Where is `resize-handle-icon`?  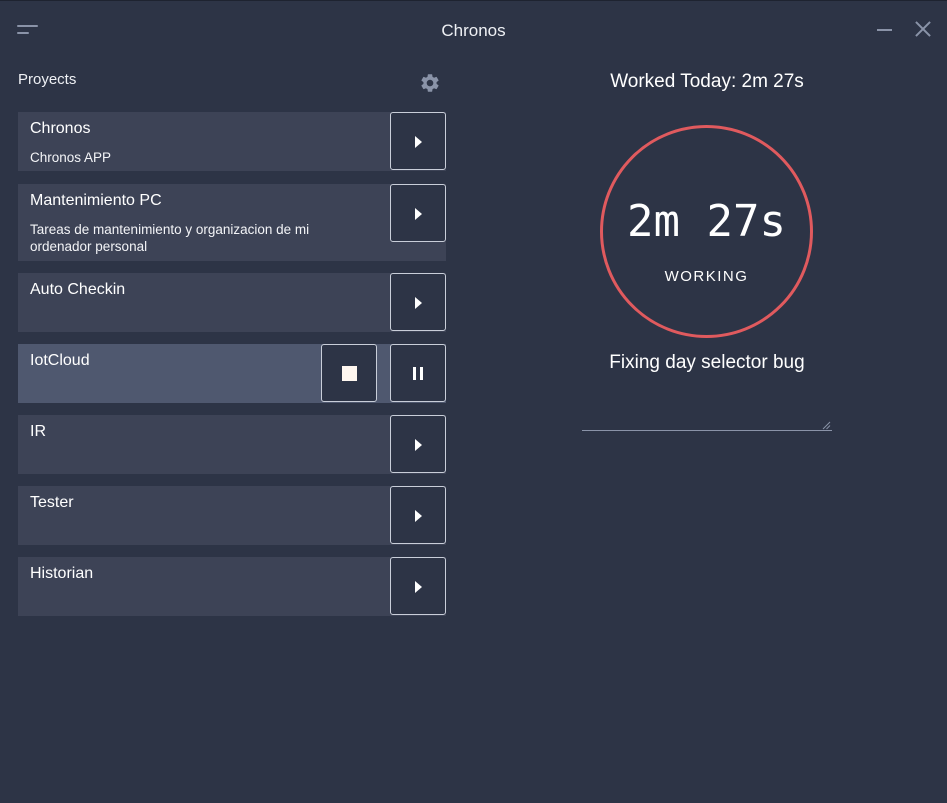 resize-handle-icon is located at coordinates (826, 425).